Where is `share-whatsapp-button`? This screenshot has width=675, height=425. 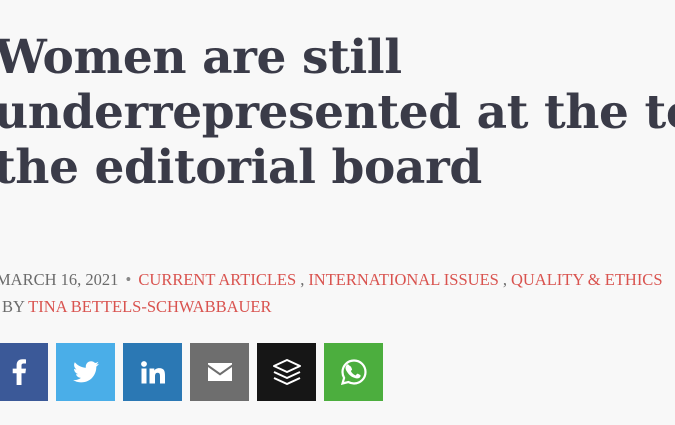
share-whatsapp-button is located at coordinates (353, 372).